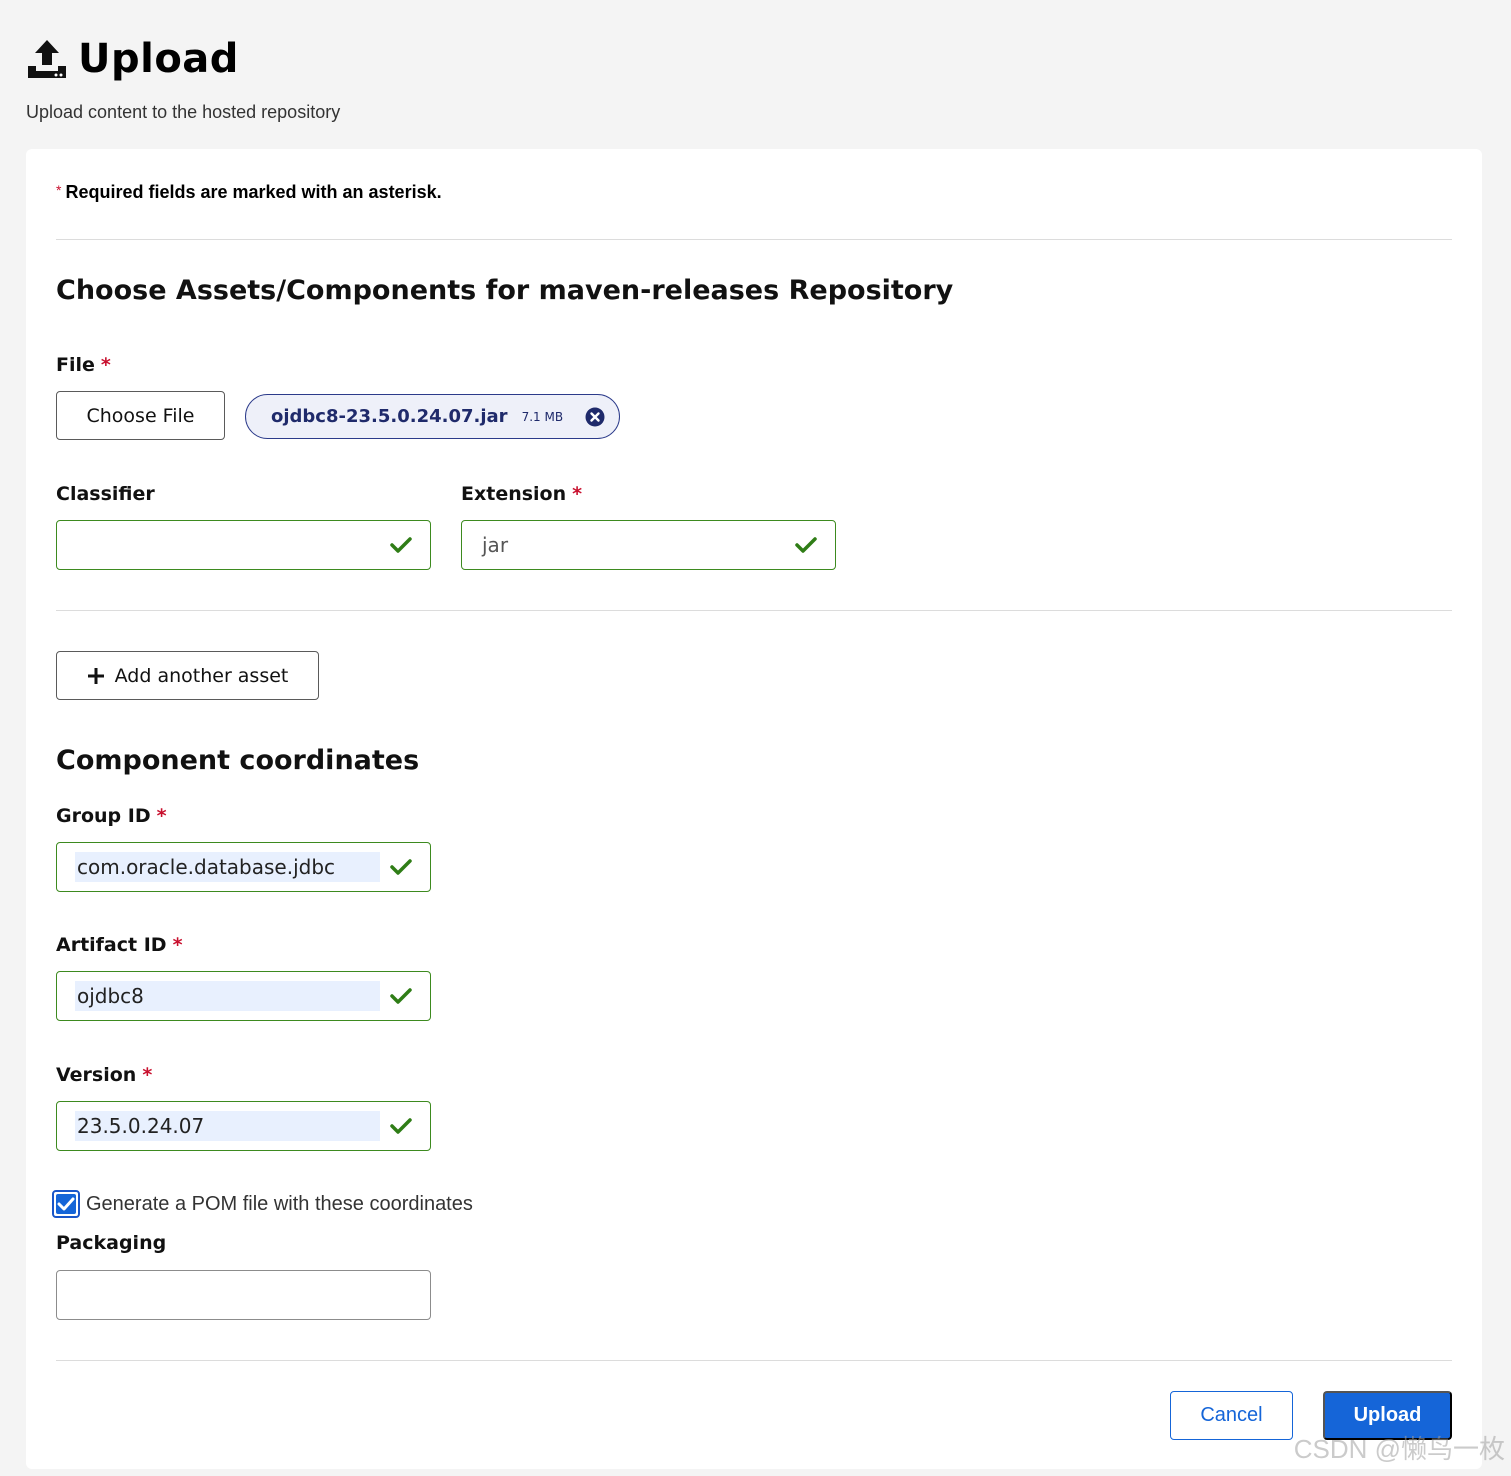 The image size is (1511, 1476). I want to click on version-label: Version *, so click(104, 1075).